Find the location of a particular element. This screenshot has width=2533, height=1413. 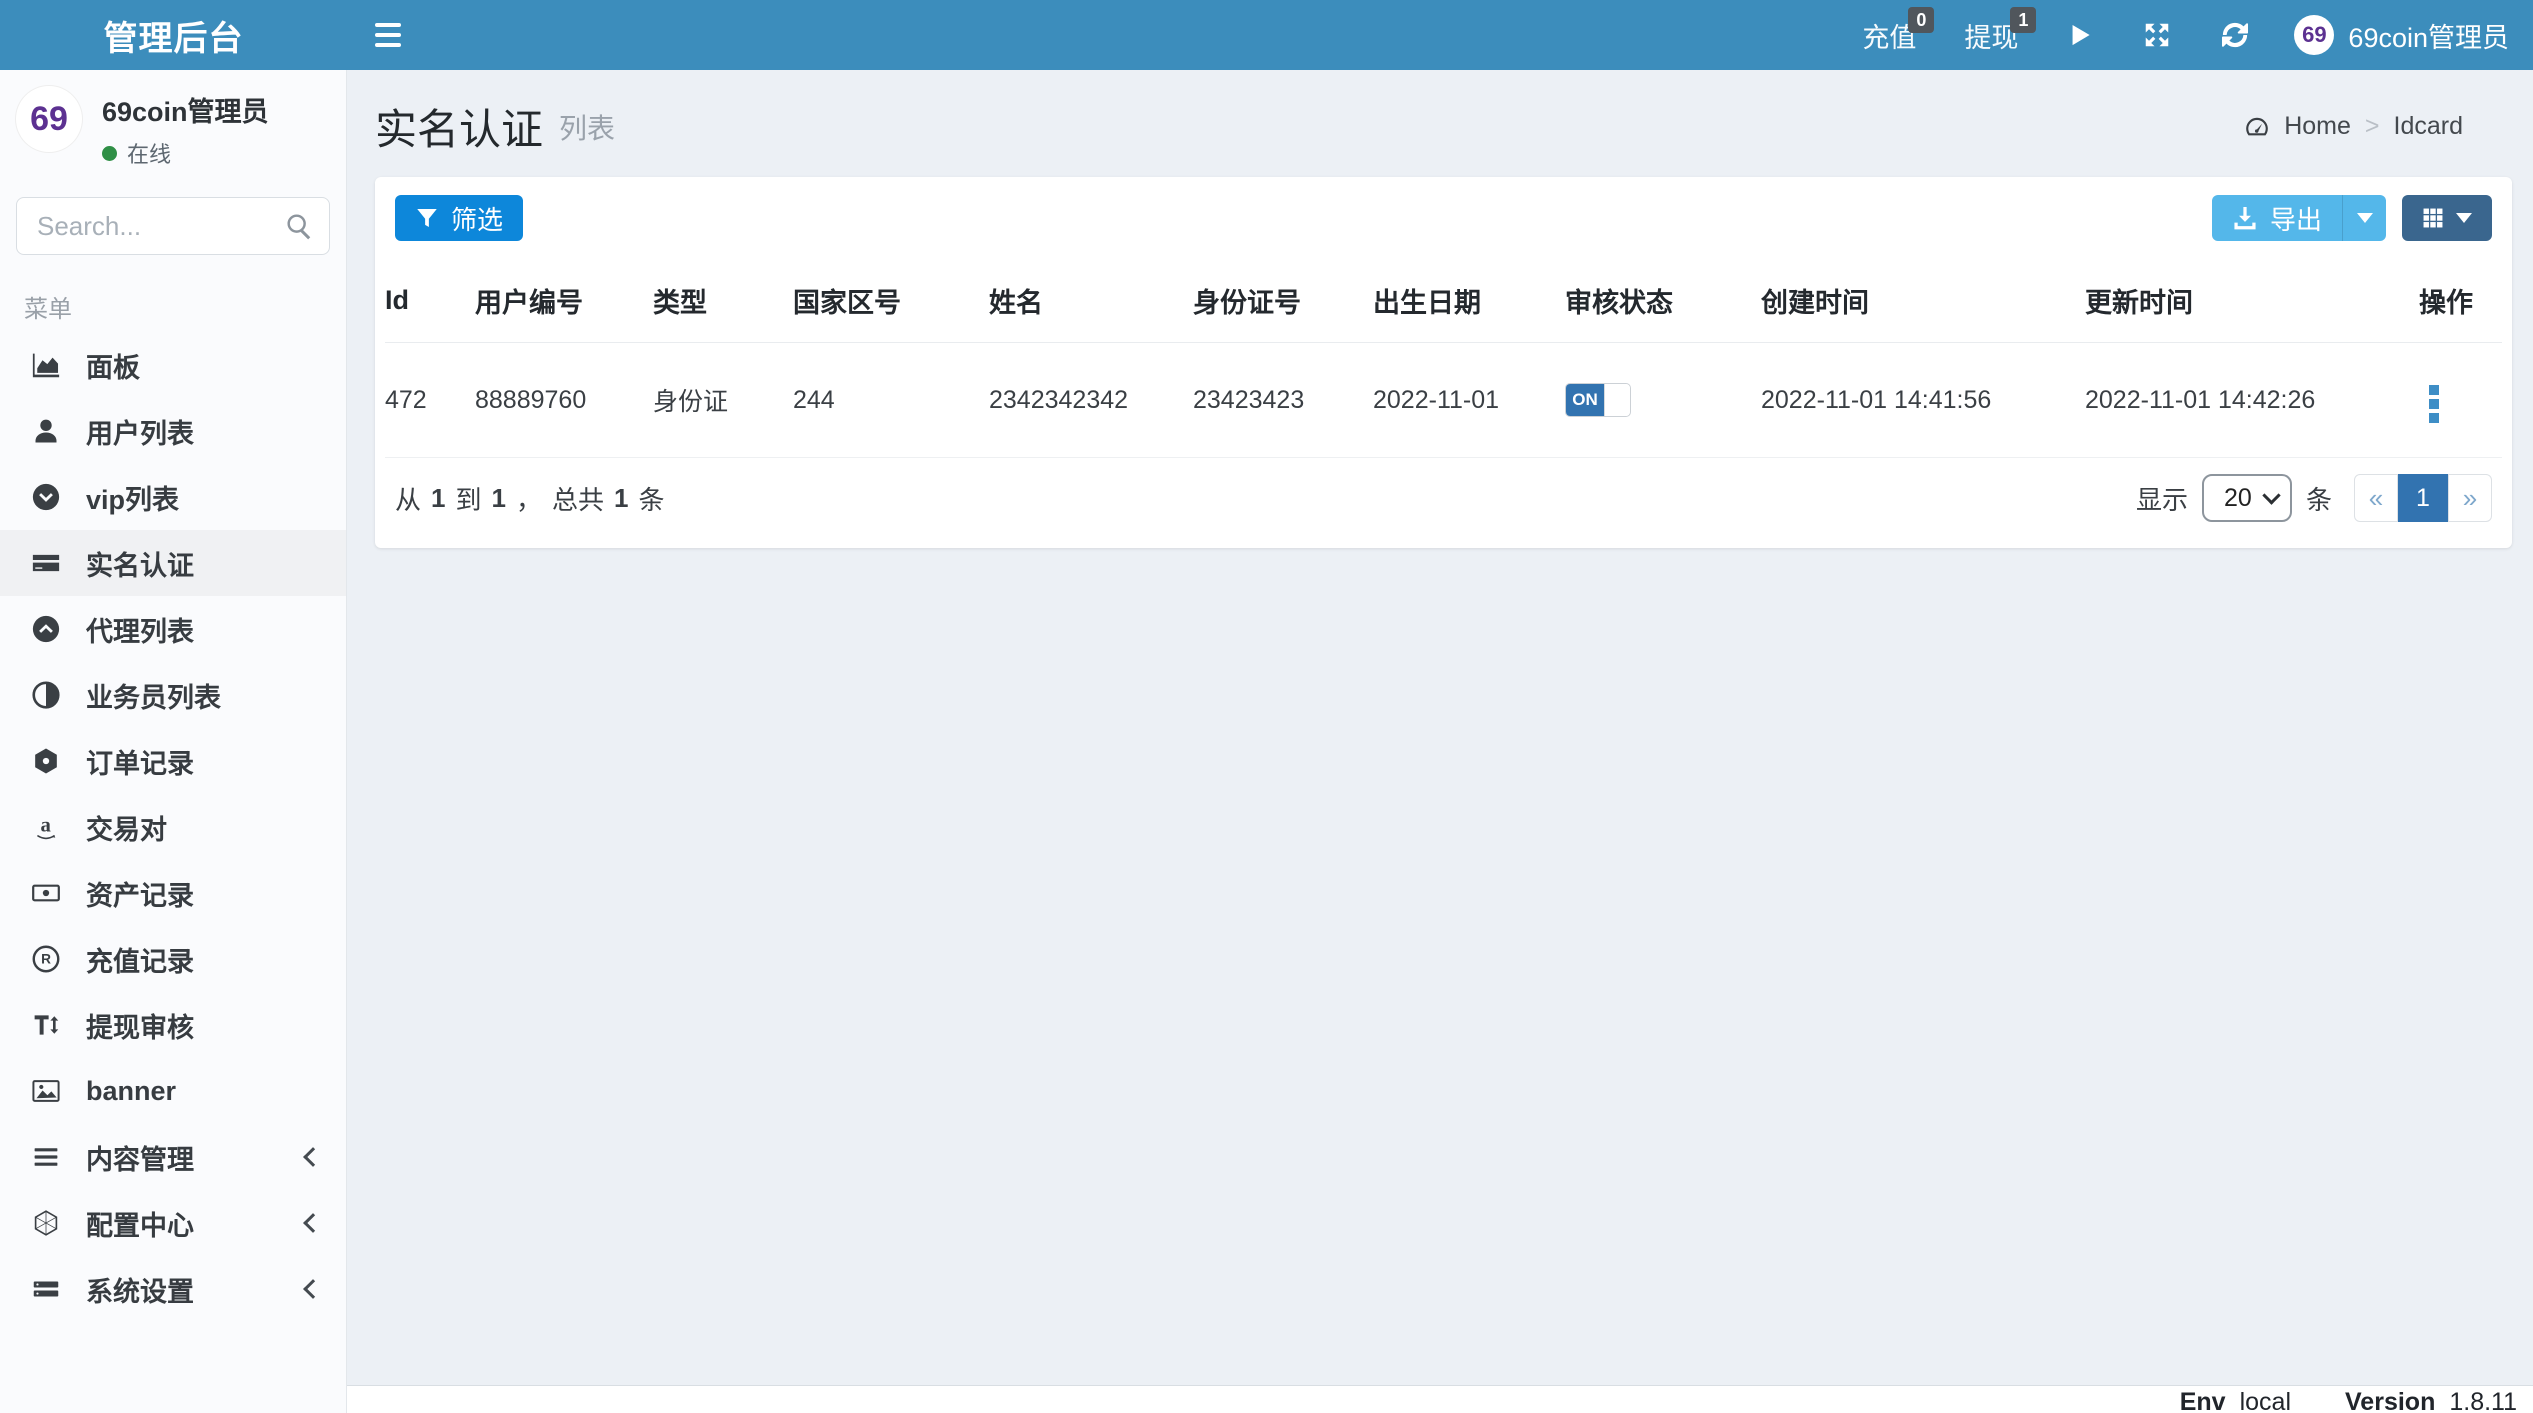

sidebar-item-recharge-records: R 充值记录 is located at coordinates (173, 959).